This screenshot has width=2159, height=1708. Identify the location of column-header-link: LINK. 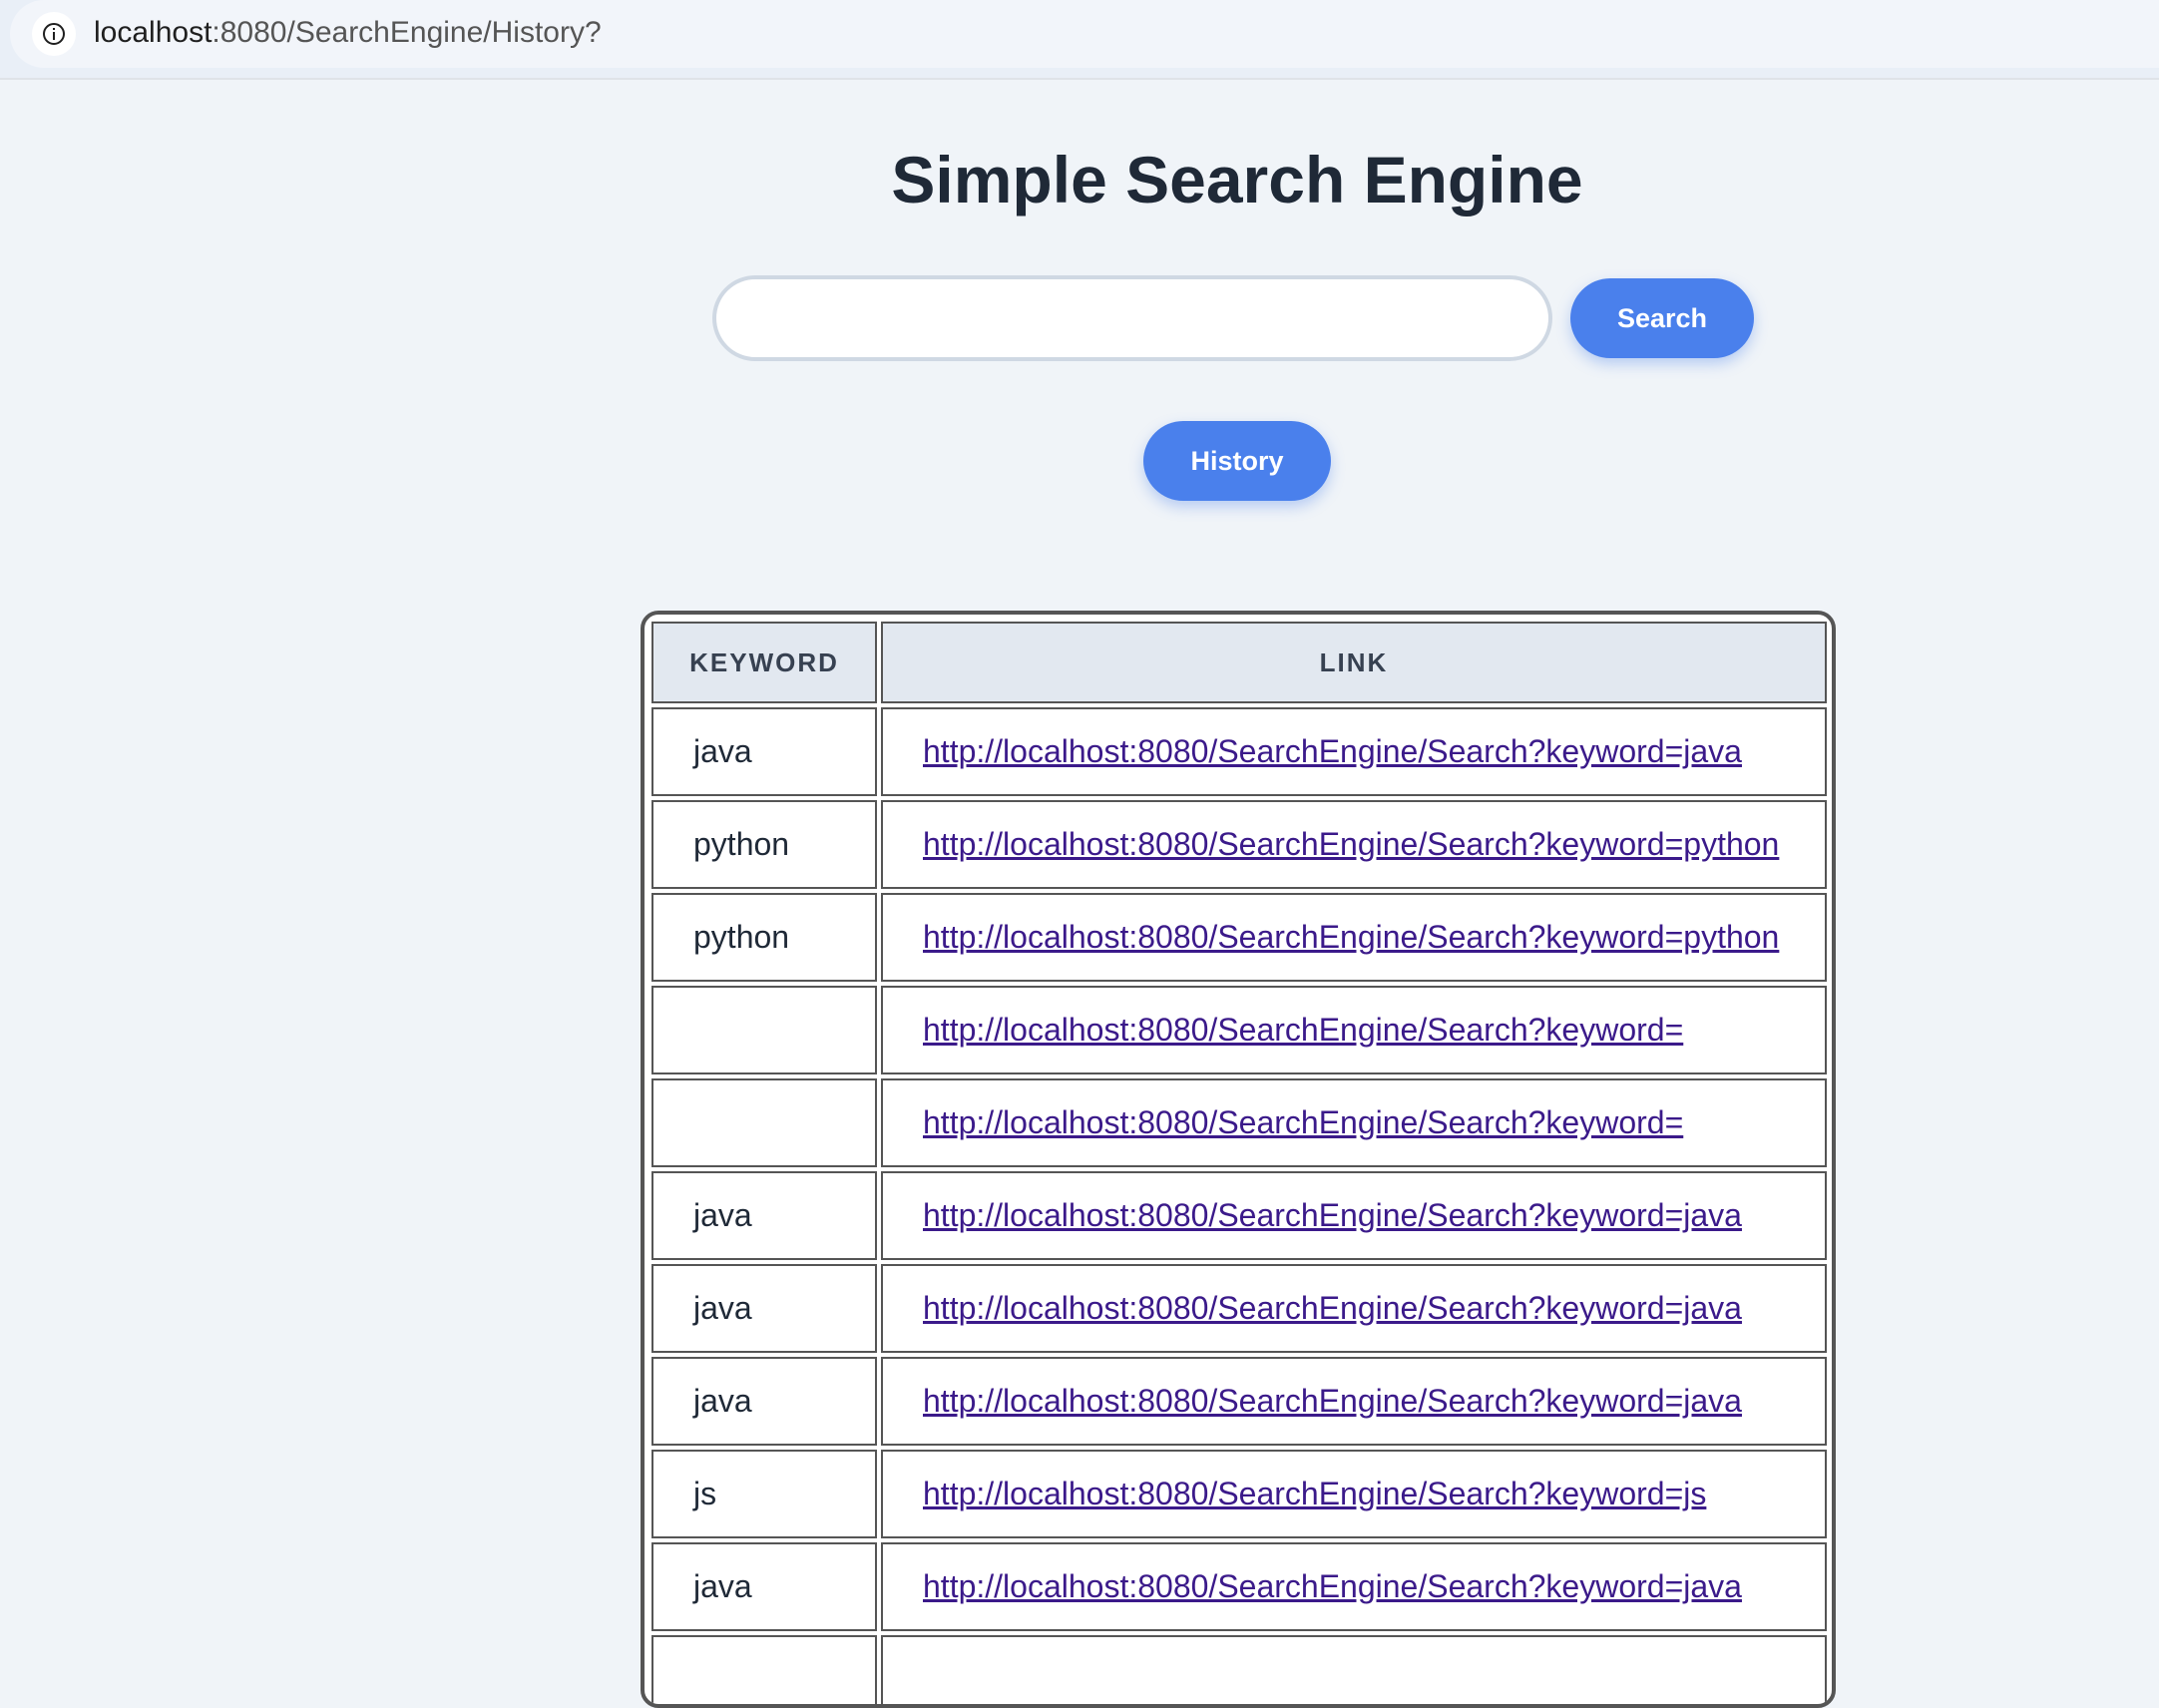
(1354, 662).